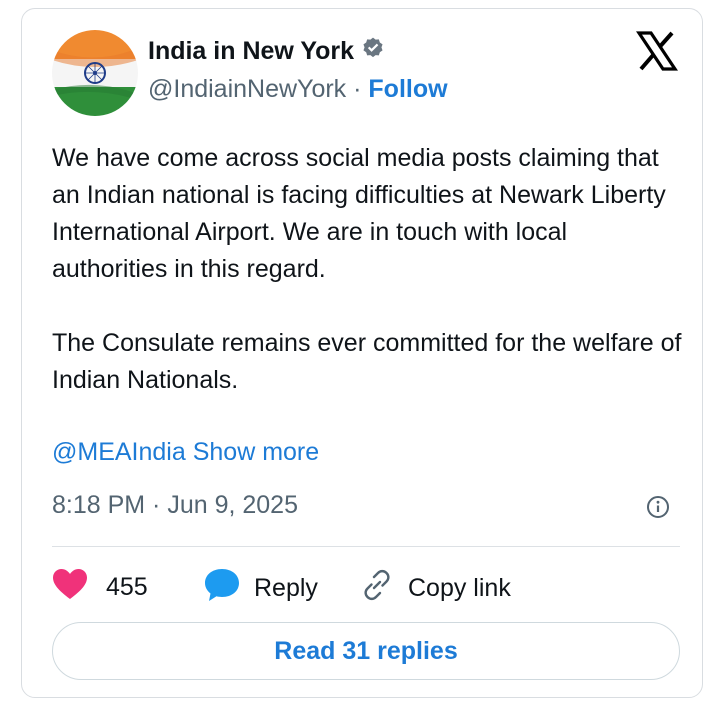 The image size is (706, 702). What do you see at coordinates (657, 51) in the screenshot?
I see `x-logo-icon` at bounding box center [657, 51].